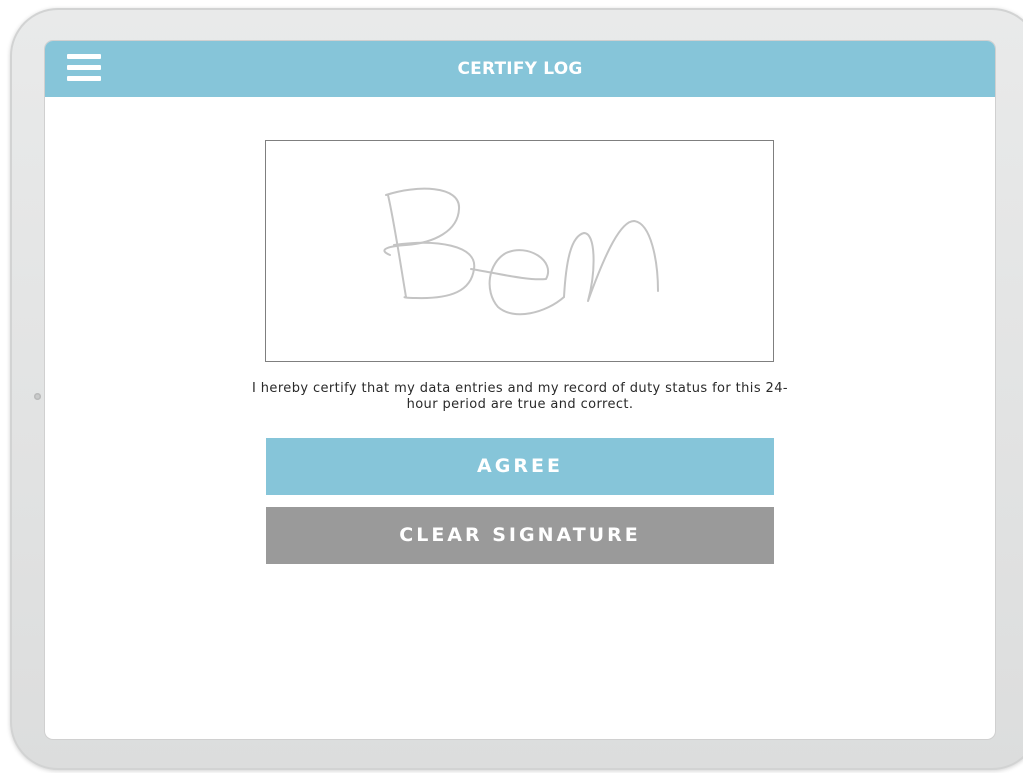  What do you see at coordinates (611, 261) in the screenshot?
I see `signature-stroke-n` at bounding box center [611, 261].